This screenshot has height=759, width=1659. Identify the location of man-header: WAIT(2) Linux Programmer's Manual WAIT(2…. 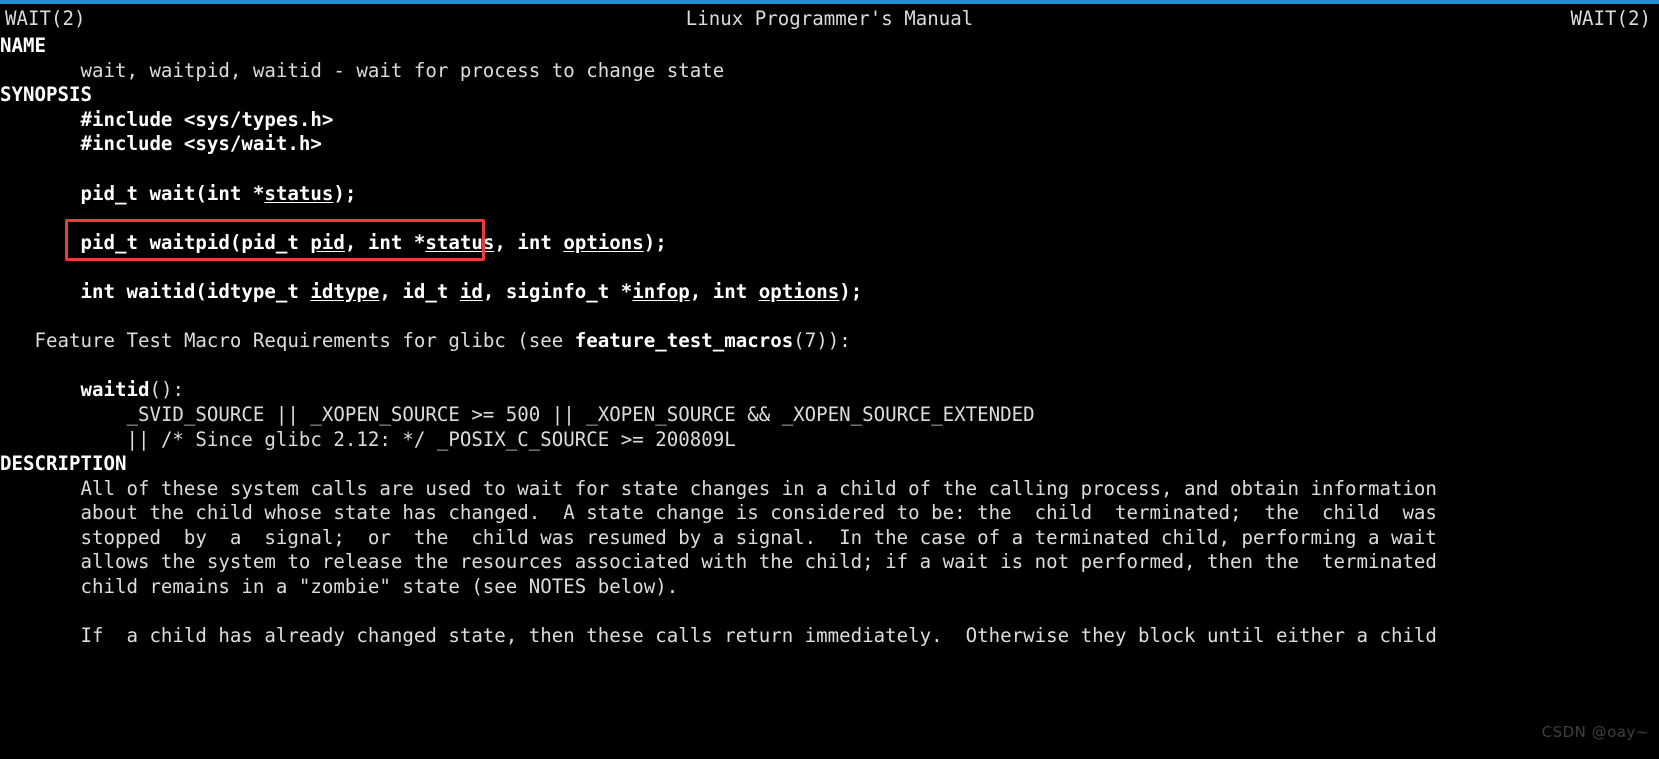
(829, 19).